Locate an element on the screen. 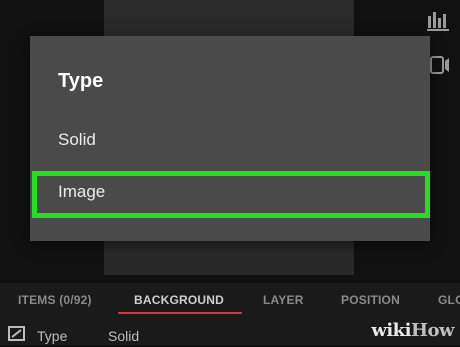 This screenshot has height=347, width=460. tab-items: ITEMS (0/92) is located at coordinates (55, 303).